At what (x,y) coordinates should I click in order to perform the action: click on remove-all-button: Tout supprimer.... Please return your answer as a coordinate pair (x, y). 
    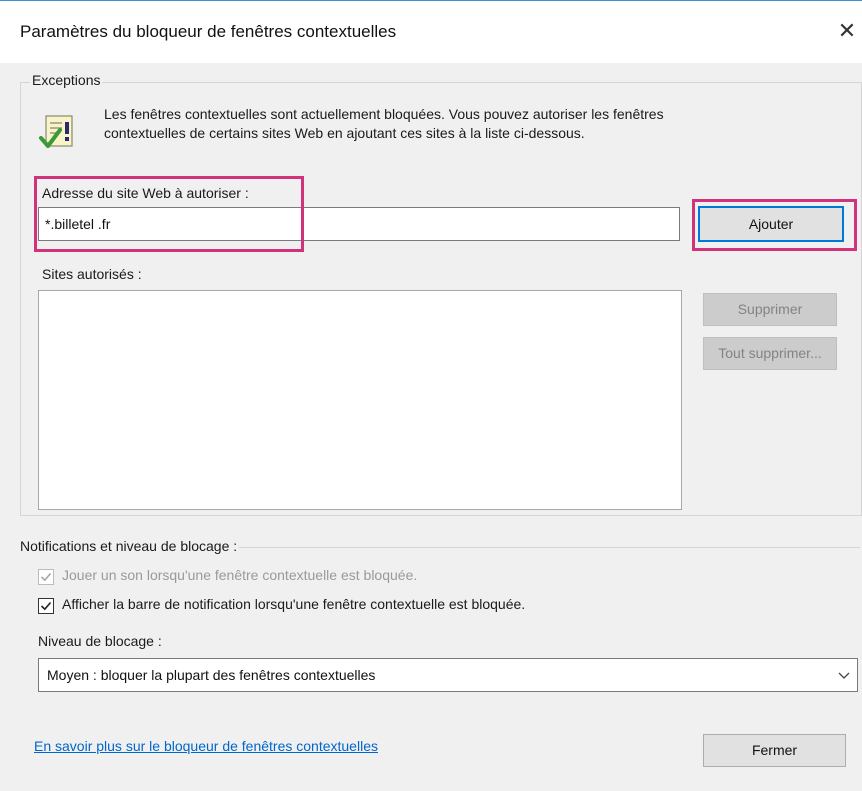
    Looking at the image, I should click on (770, 353).